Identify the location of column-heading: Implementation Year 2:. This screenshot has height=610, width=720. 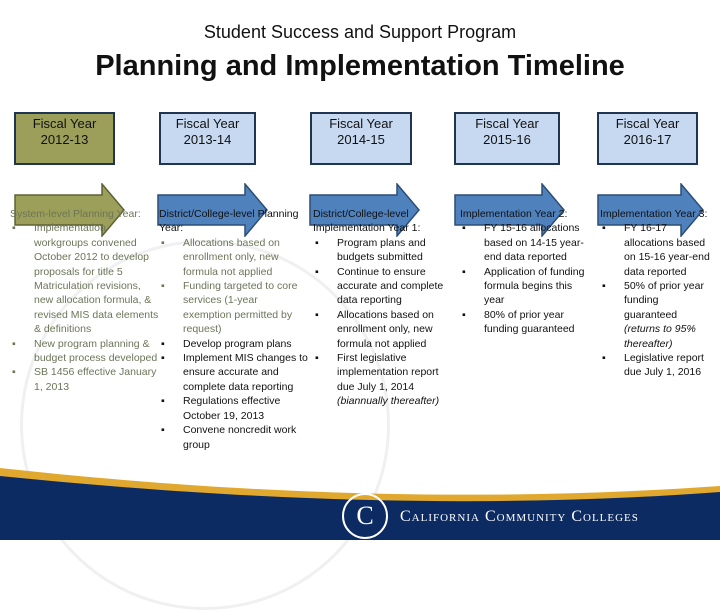
(514, 214).